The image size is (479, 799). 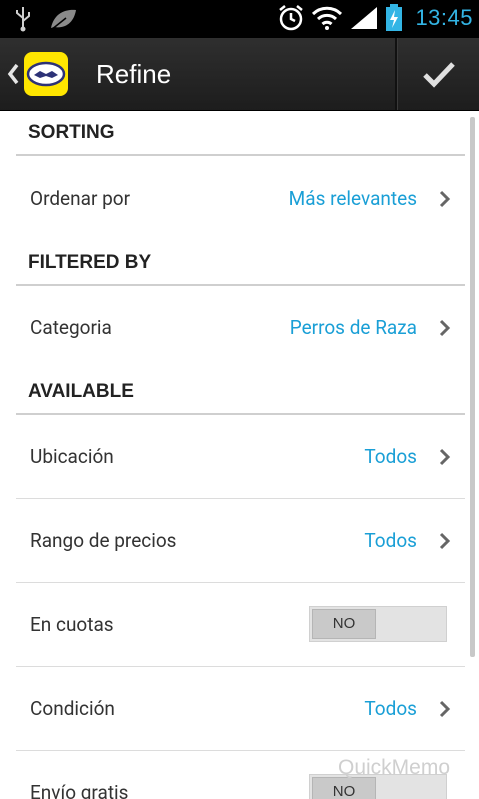 I want to click on leaf-icon, so click(x=63, y=20).